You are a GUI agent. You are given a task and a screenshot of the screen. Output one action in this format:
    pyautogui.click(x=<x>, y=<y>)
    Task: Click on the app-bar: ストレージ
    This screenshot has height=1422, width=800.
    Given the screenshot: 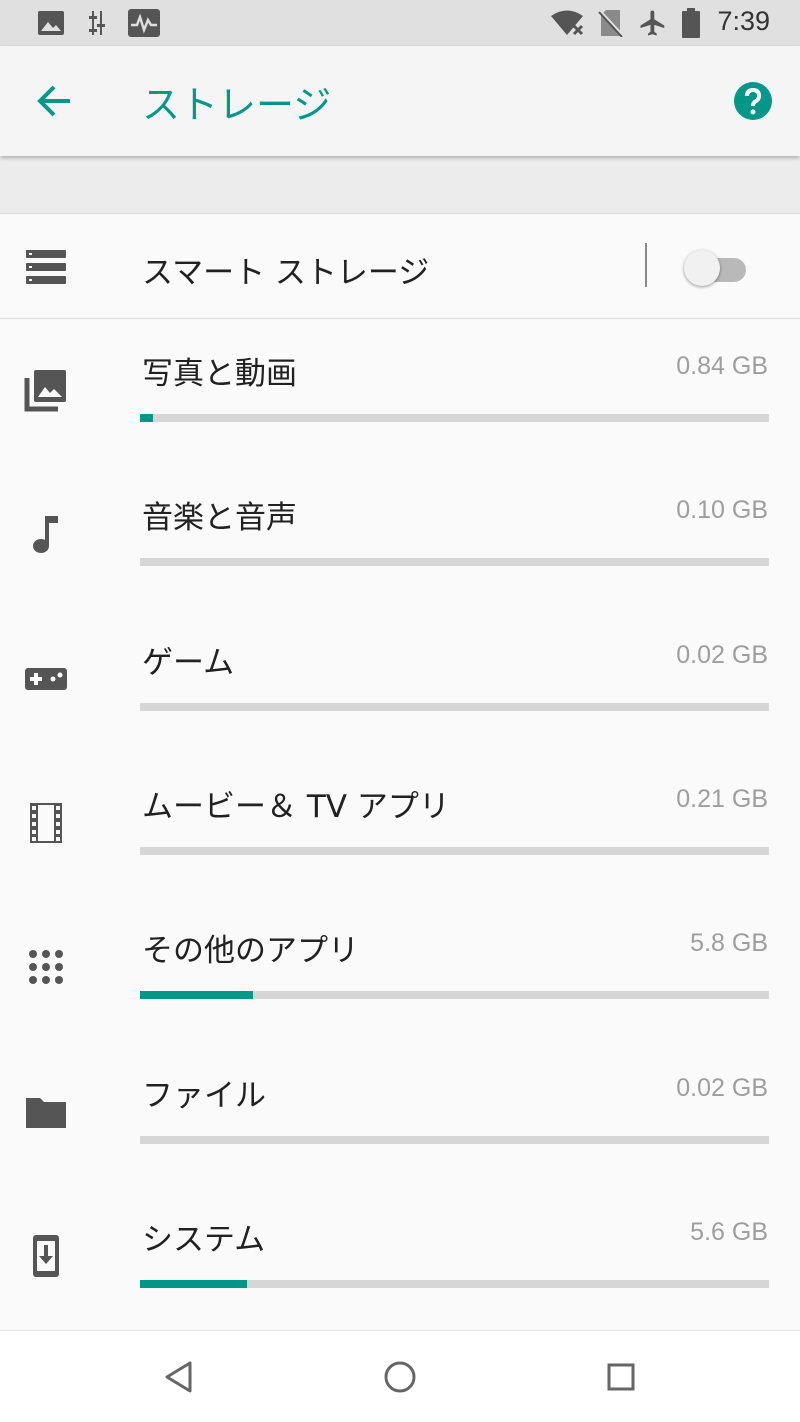 What is the action you would take?
    pyautogui.click(x=400, y=101)
    